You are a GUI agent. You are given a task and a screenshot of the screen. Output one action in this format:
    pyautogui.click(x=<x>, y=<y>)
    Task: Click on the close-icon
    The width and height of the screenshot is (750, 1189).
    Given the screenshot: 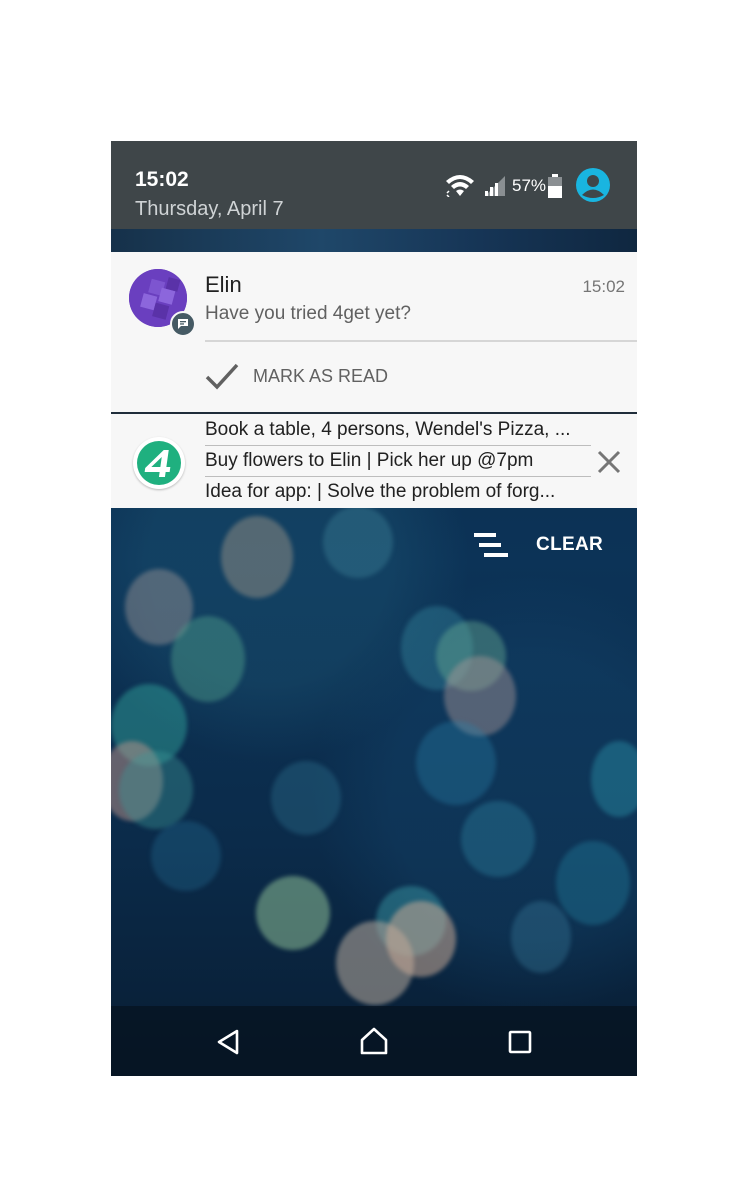 What is the action you would take?
    pyautogui.click(x=609, y=462)
    